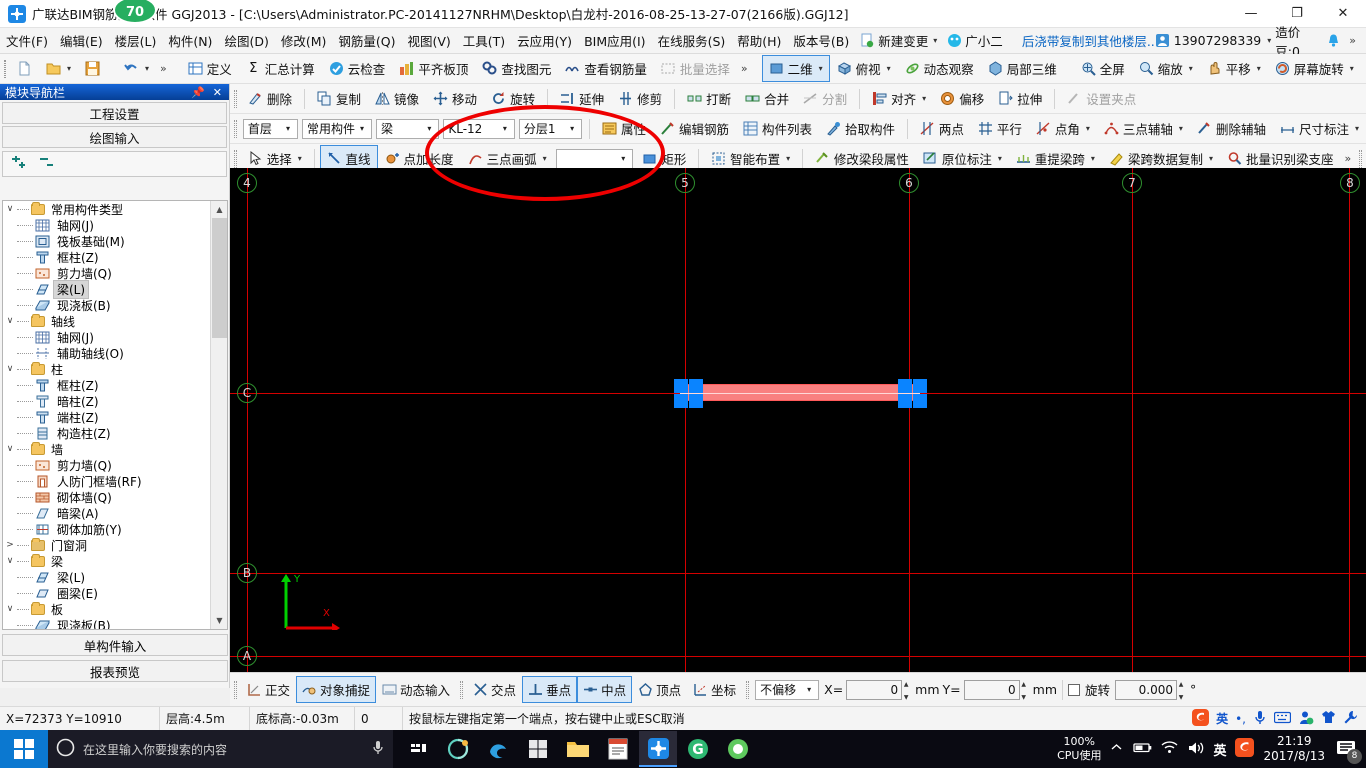 The height and width of the screenshot is (768, 1366). What do you see at coordinates (777, 128) in the screenshot?
I see `component-list-button: 构件列表` at bounding box center [777, 128].